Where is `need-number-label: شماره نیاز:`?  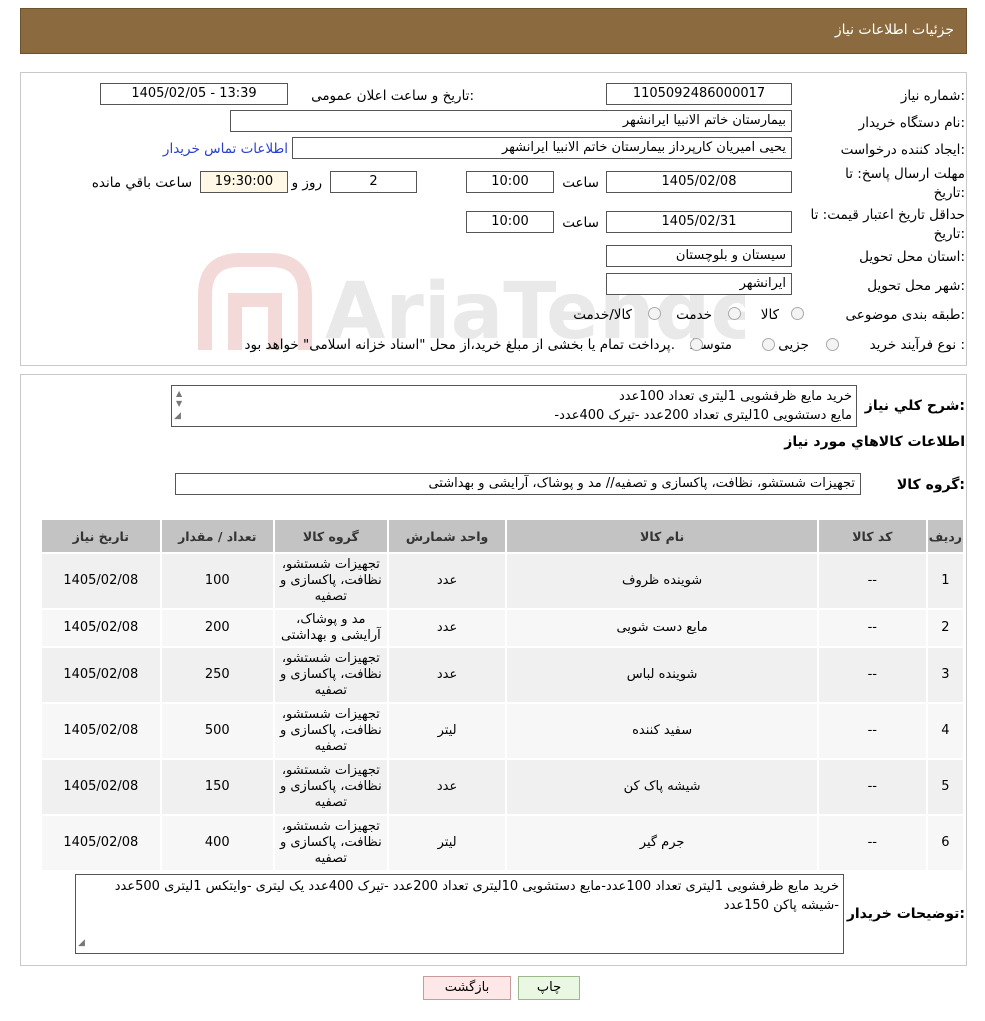
need-number-label: شماره نیاز: is located at coordinates (932, 96).